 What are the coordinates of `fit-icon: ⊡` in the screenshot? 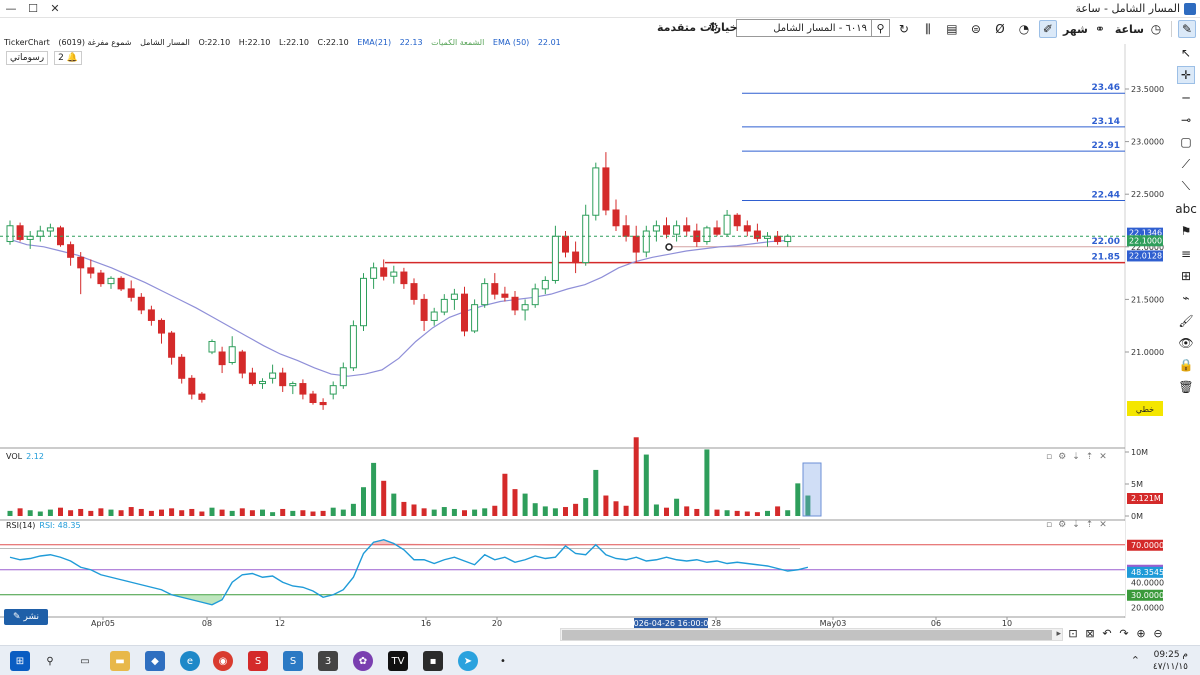 It's located at (1073, 634).